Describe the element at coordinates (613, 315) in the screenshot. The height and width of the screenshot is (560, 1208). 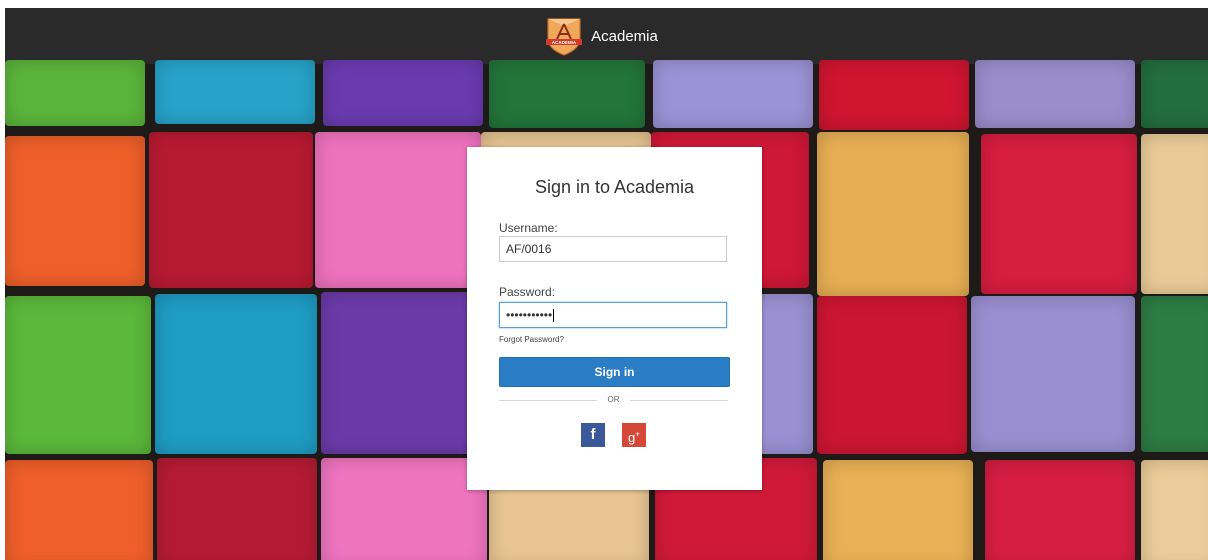
I see `password-input: •••••••••••` at that location.